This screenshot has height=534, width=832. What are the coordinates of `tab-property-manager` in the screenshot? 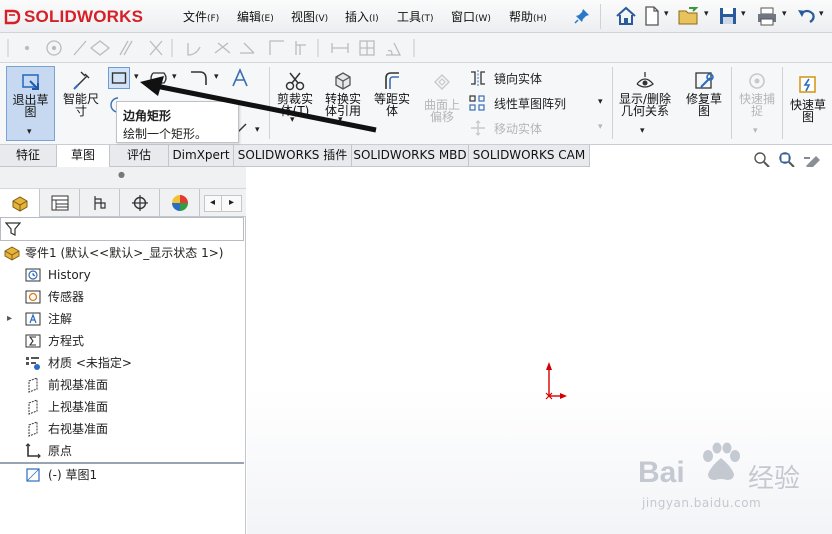 It's located at (60, 203).